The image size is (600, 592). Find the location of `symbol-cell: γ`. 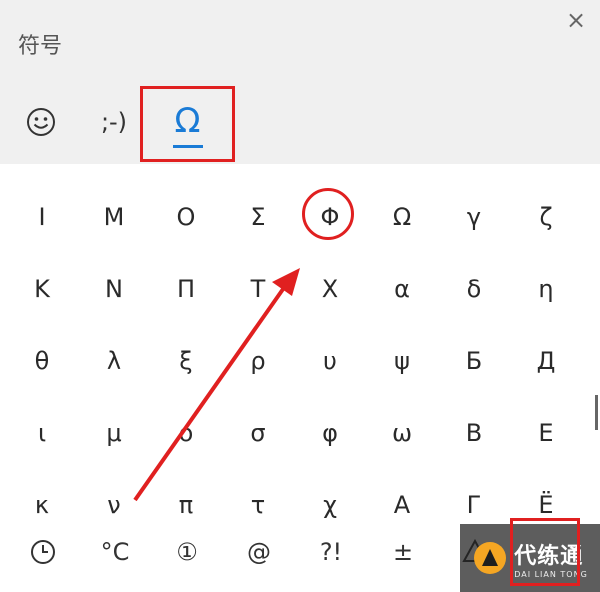

symbol-cell: γ is located at coordinates (474, 217).